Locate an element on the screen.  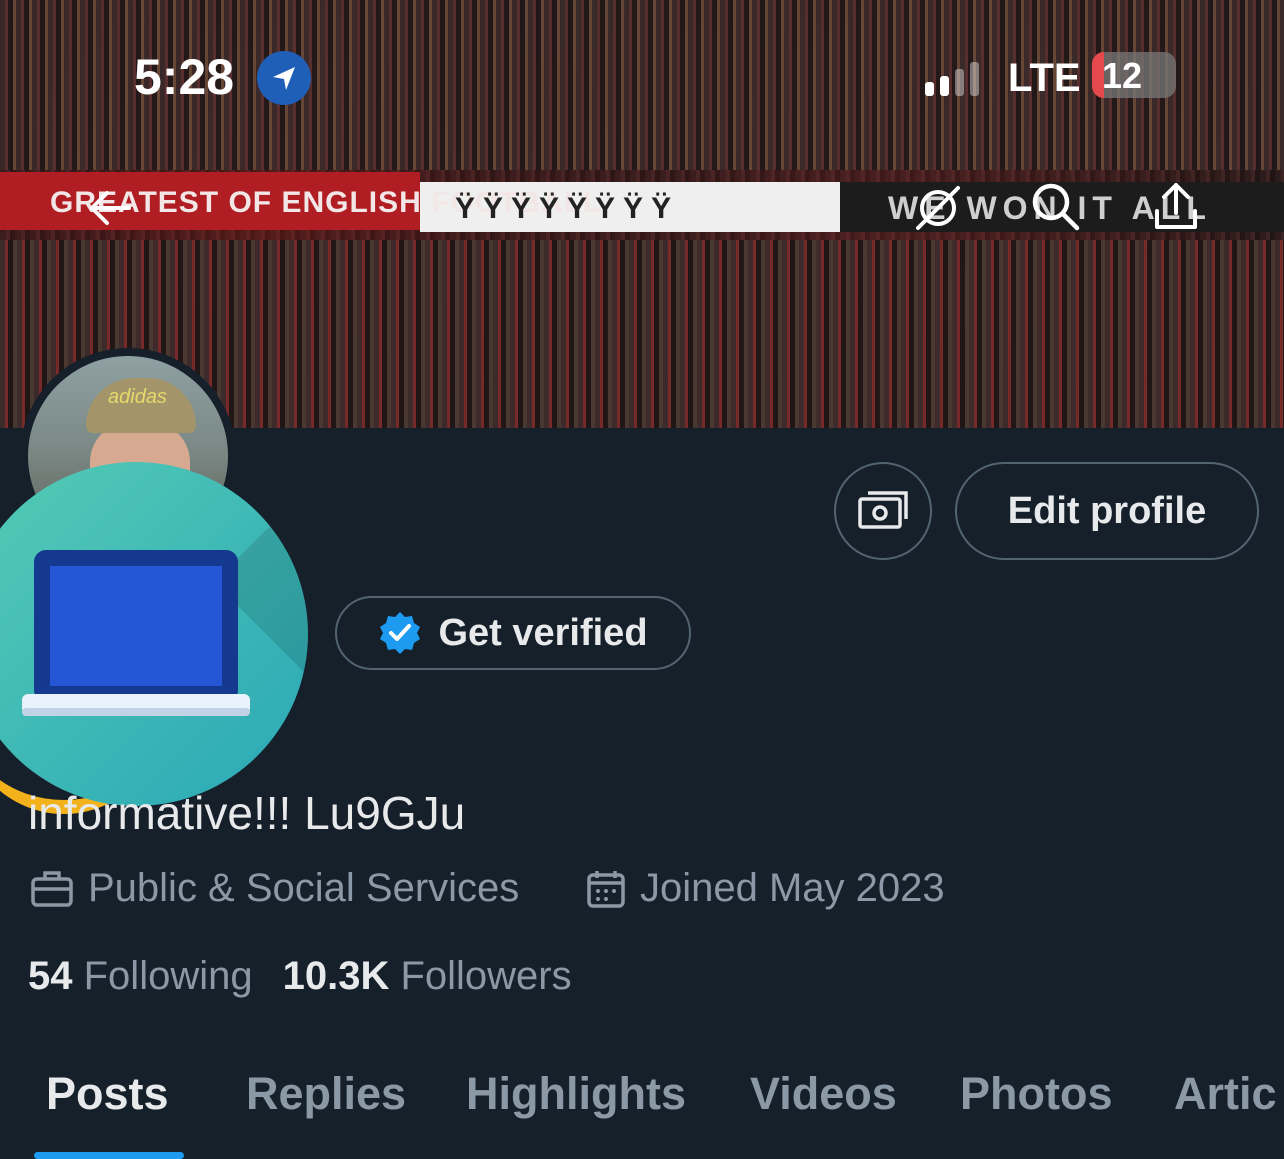
profile-category: Public & Social Services is located at coordinates (274, 888).